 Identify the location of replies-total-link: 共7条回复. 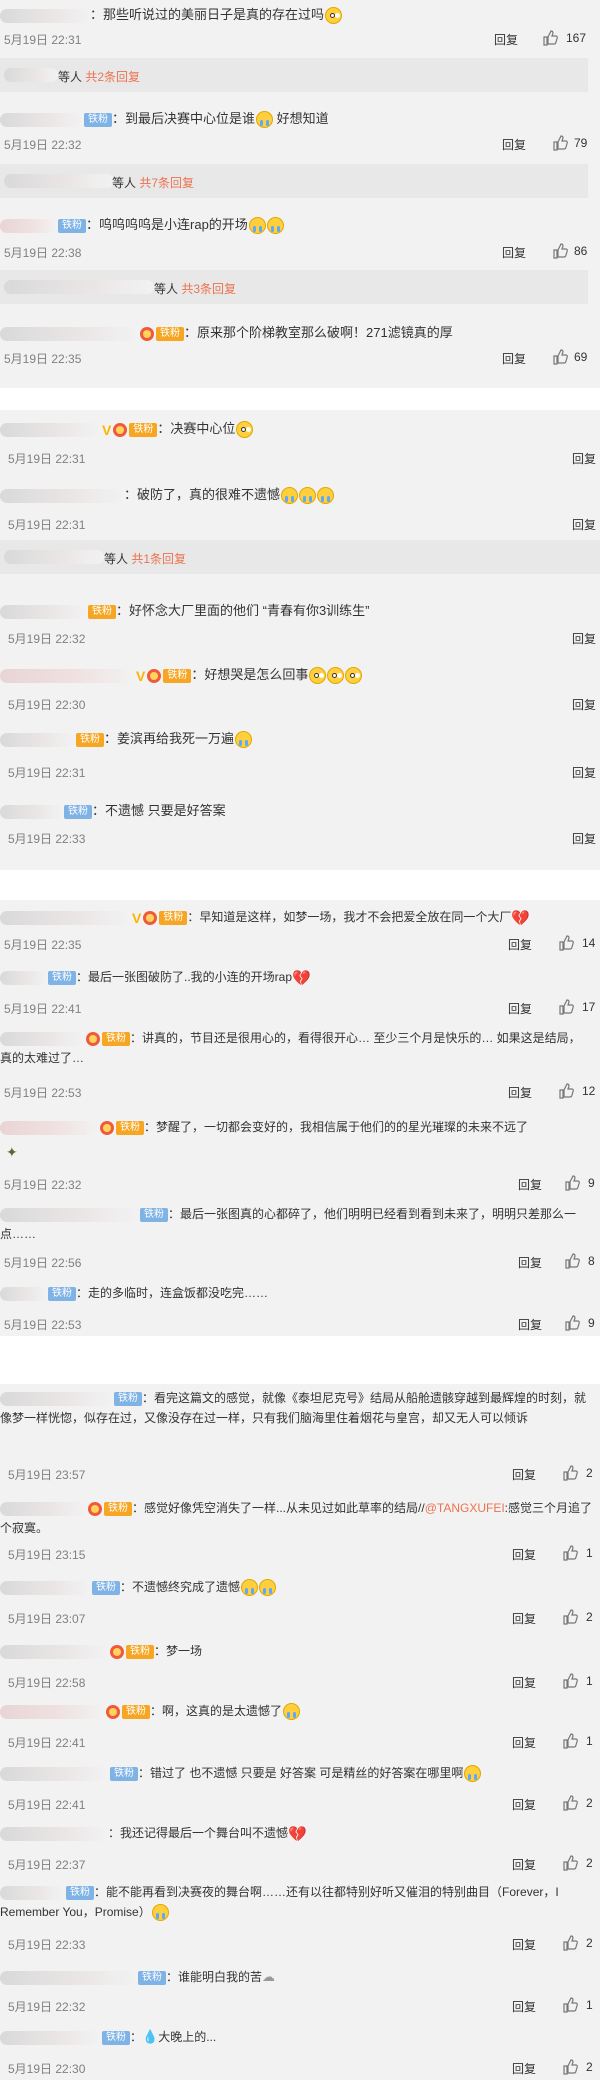
(166, 183).